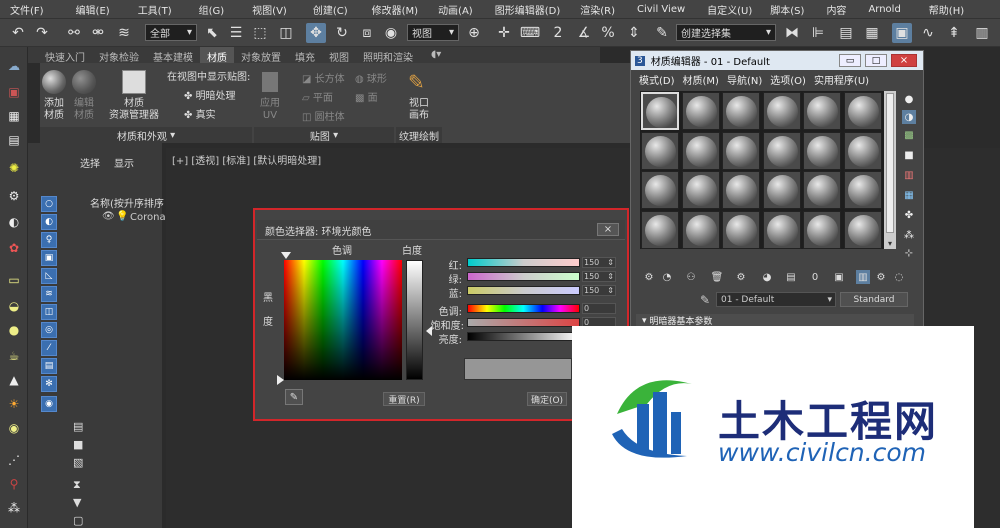  Describe the element at coordinates (433, 32) in the screenshot. I see `ref-coord-dropdown: 视图 ▾` at that location.